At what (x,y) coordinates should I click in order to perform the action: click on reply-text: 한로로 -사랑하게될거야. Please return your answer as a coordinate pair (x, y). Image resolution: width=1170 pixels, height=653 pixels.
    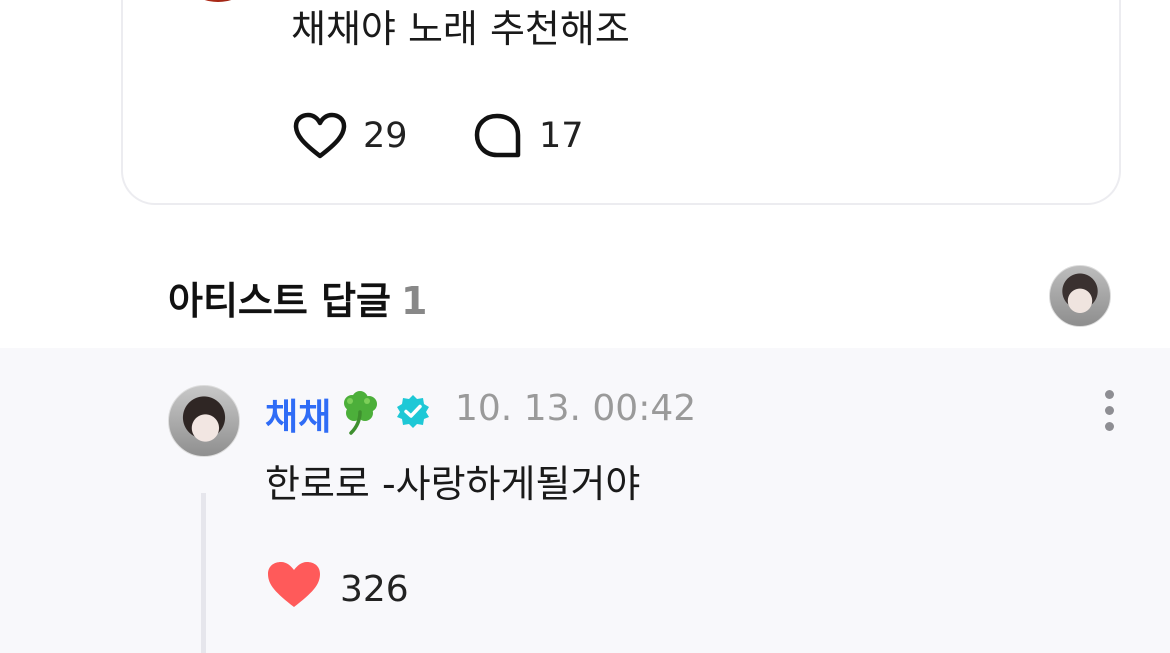
    Looking at the image, I should click on (453, 484).